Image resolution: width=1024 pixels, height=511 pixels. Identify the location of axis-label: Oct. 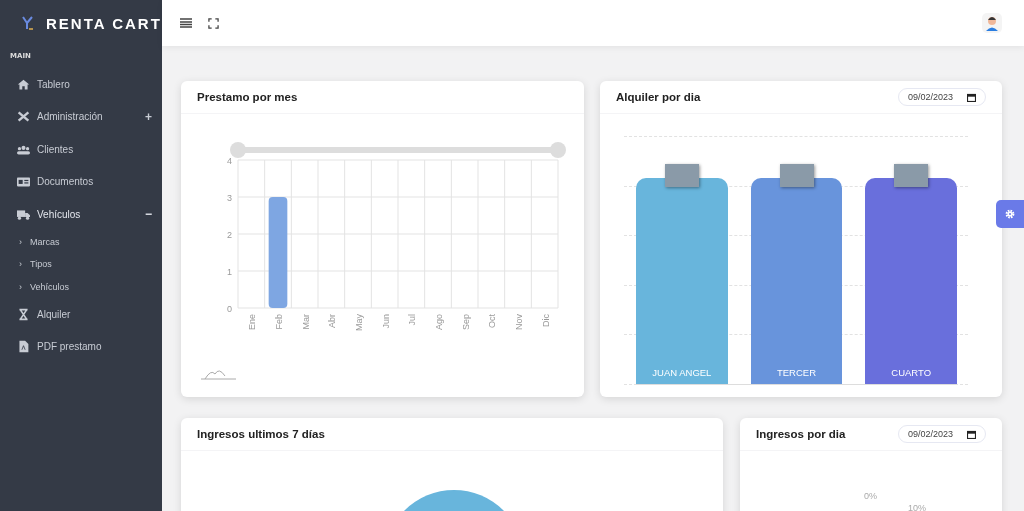
(492, 321).